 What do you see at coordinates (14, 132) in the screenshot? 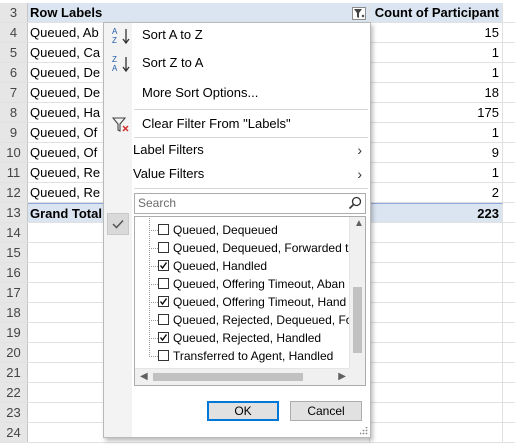
I see `row-number: 9` at bounding box center [14, 132].